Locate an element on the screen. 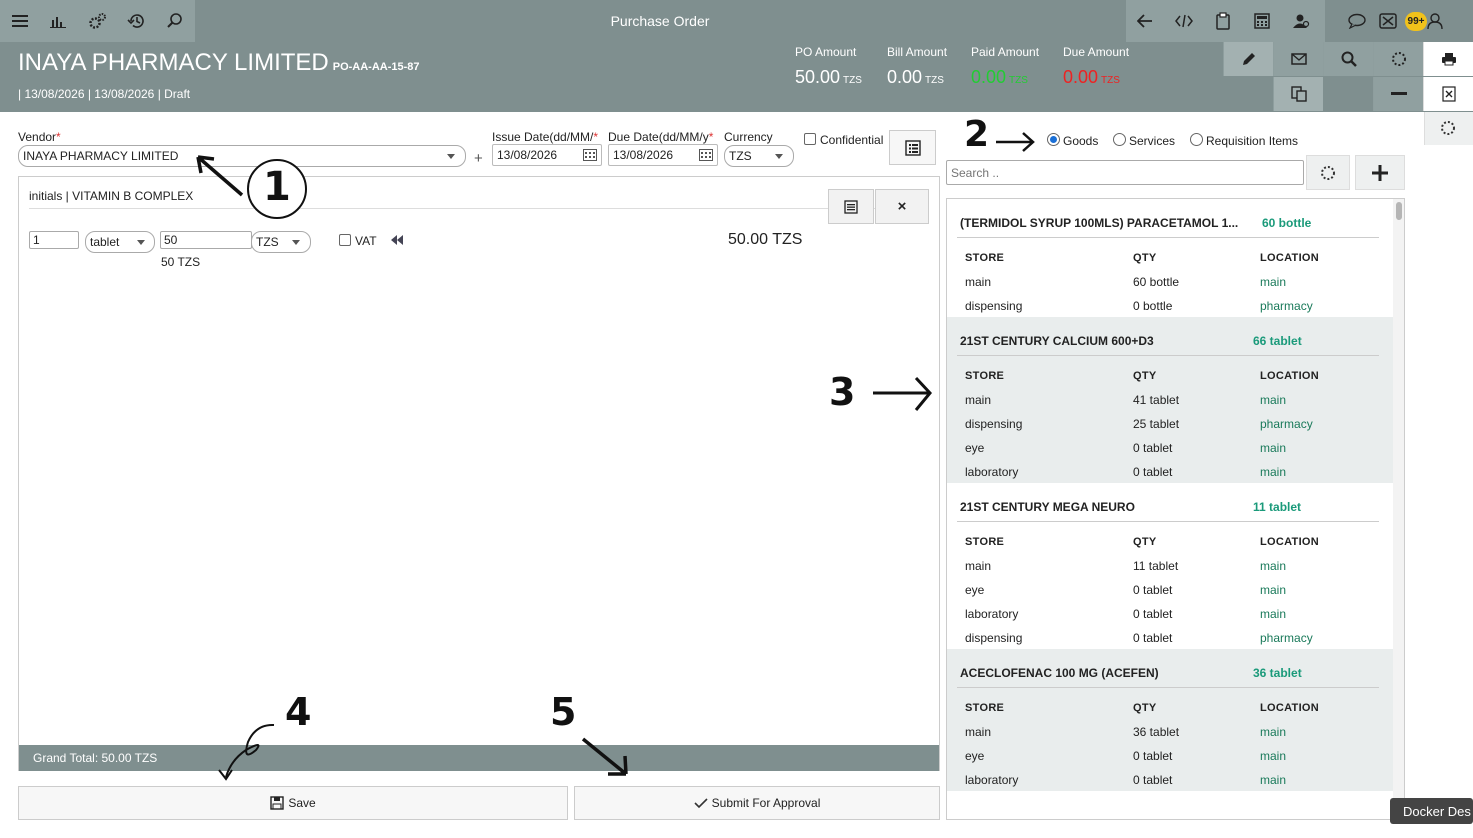 The height and width of the screenshot is (838, 1473). dock-tooltip: Docker Des is located at coordinates (1431, 811).